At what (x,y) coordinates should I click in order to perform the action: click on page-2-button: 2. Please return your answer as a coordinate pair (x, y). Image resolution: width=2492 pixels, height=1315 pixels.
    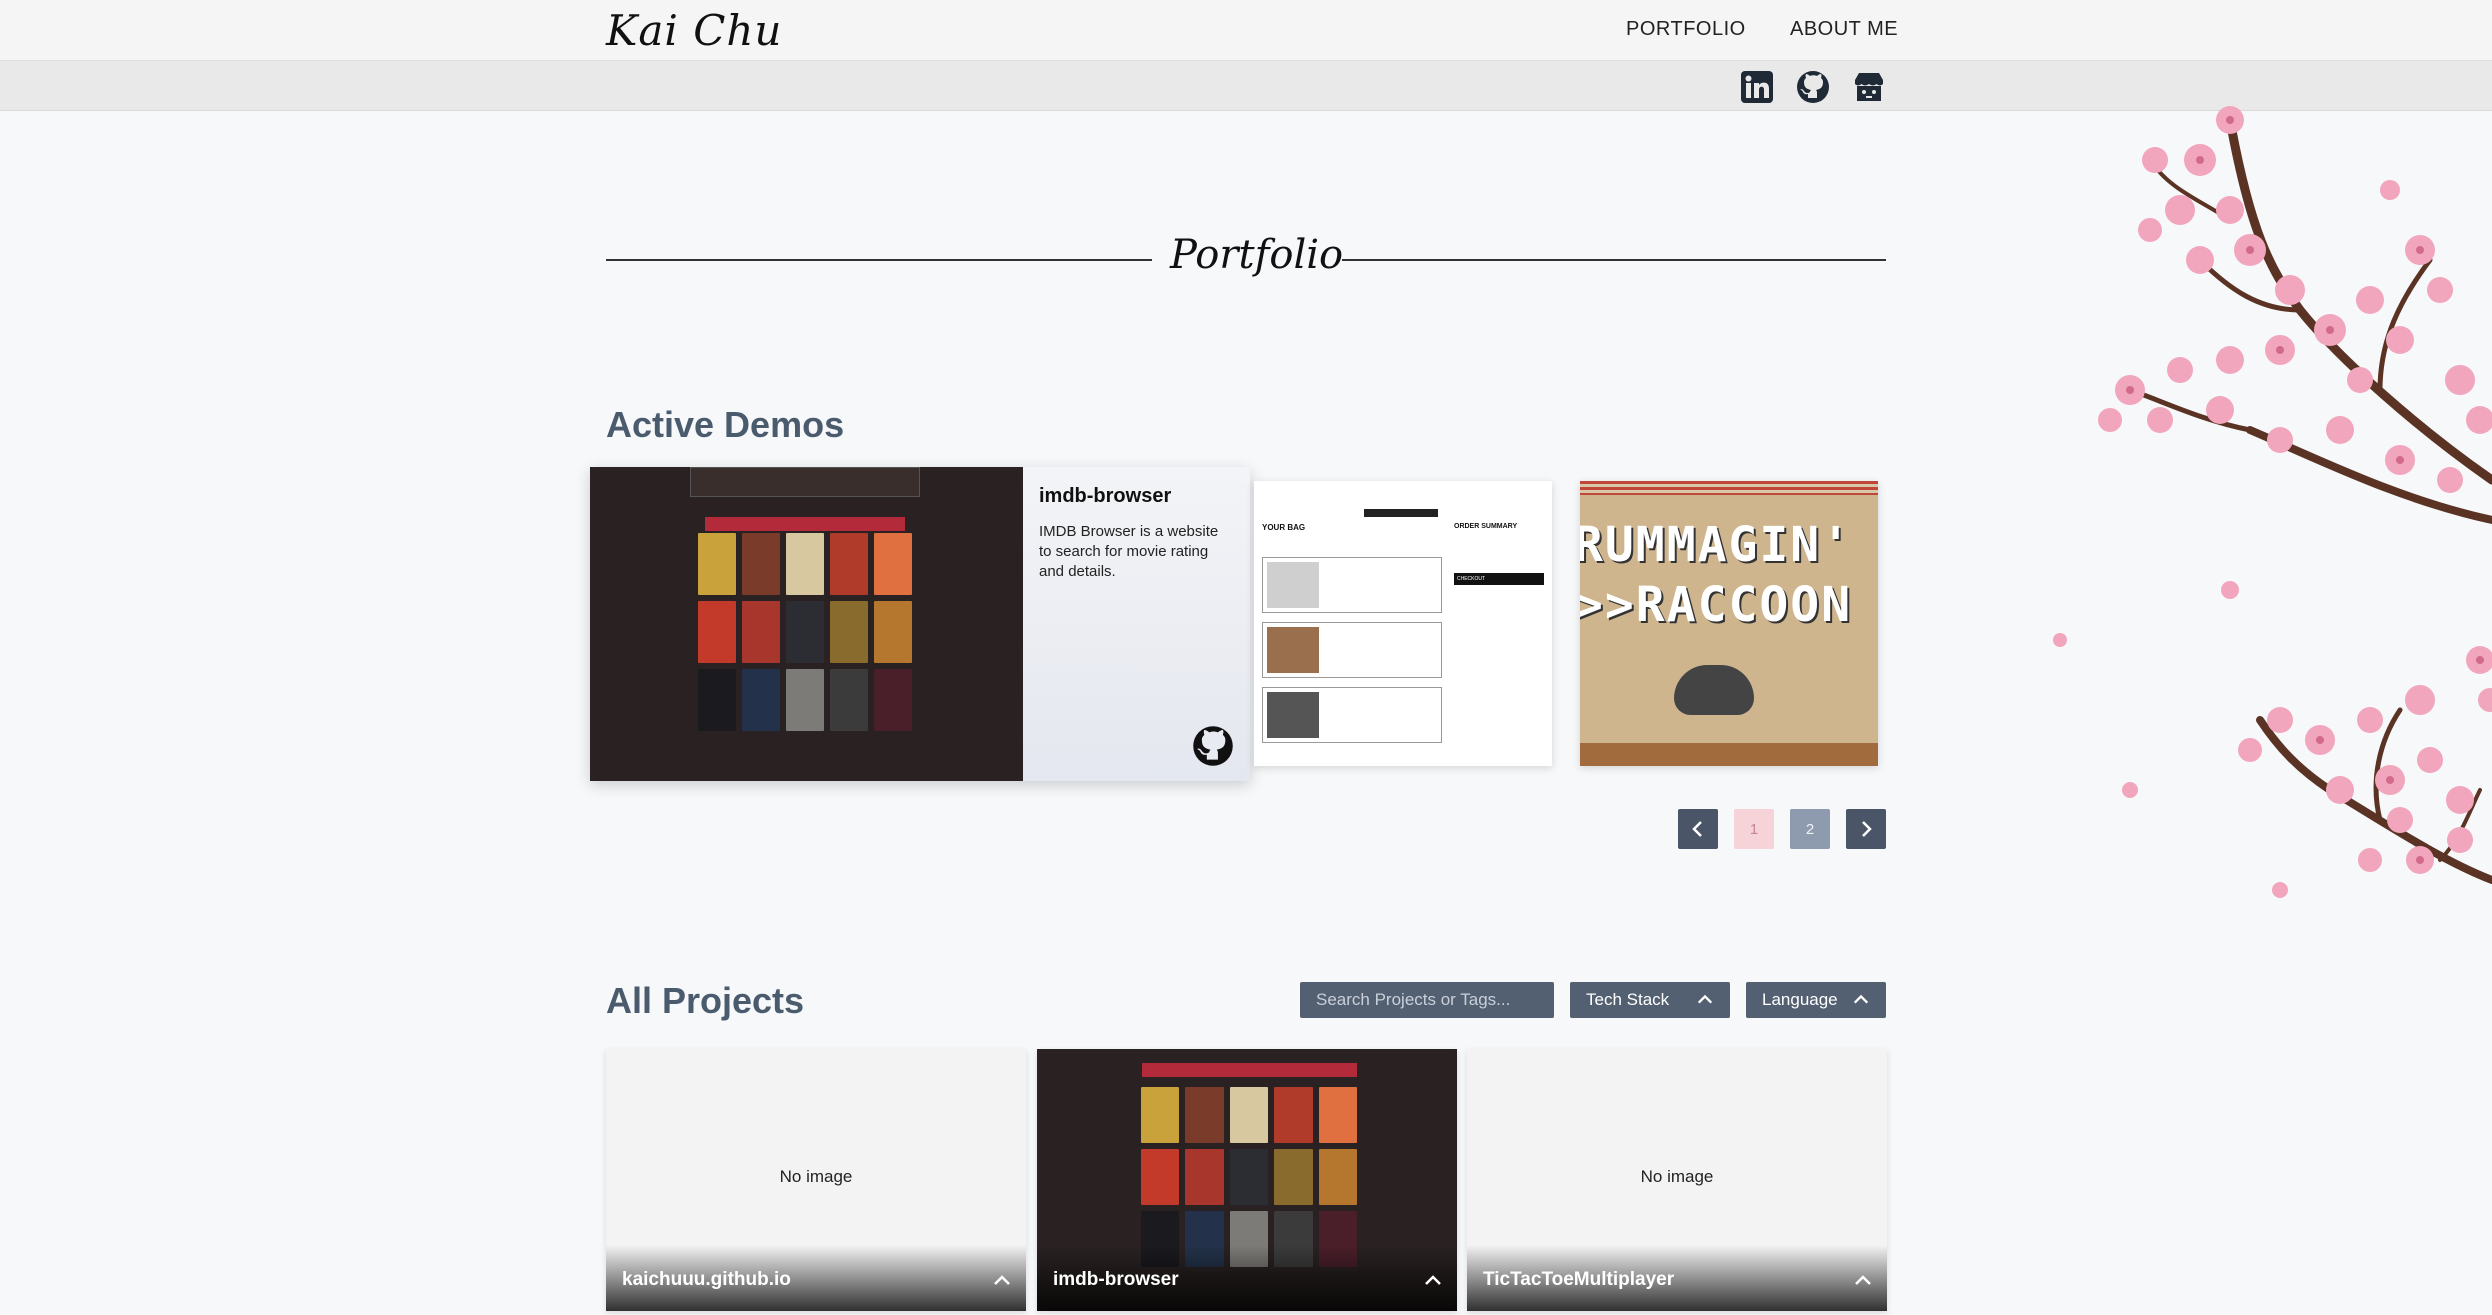
    Looking at the image, I should click on (1810, 829).